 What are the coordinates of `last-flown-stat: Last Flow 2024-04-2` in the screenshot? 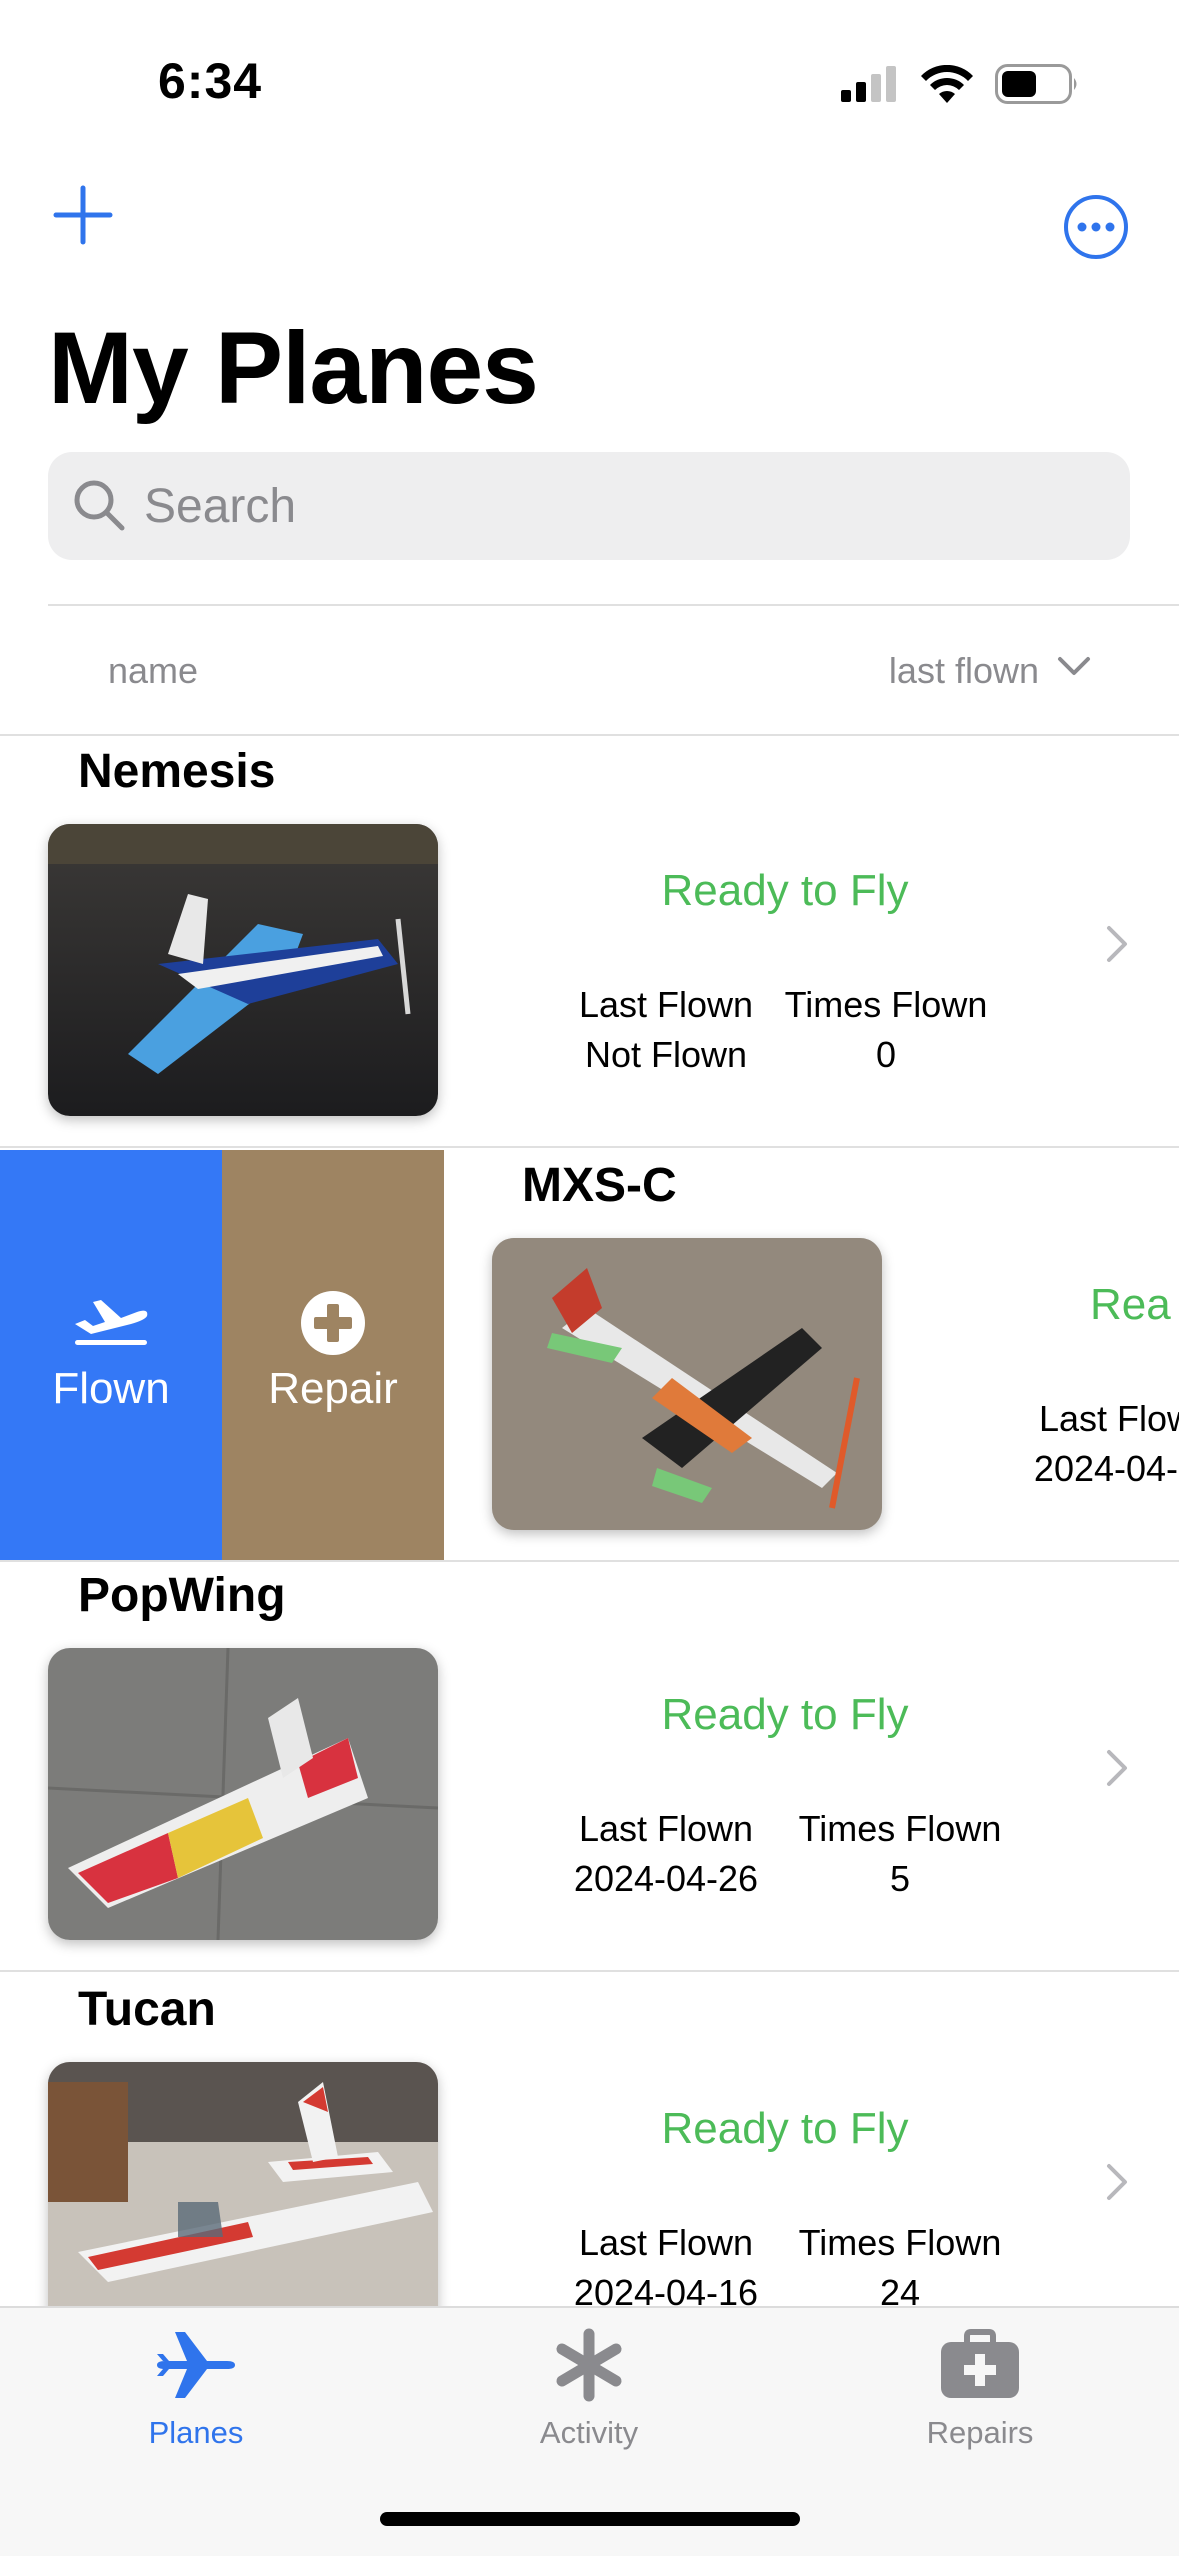 It's located at (1087, 1444).